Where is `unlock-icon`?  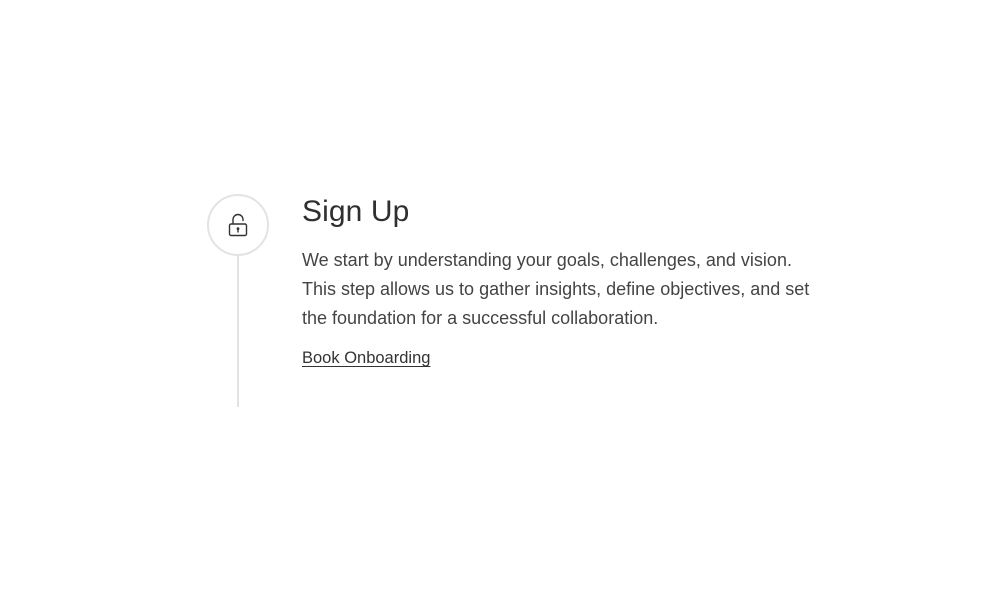
unlock-icon is located at coordinates (238, 225).